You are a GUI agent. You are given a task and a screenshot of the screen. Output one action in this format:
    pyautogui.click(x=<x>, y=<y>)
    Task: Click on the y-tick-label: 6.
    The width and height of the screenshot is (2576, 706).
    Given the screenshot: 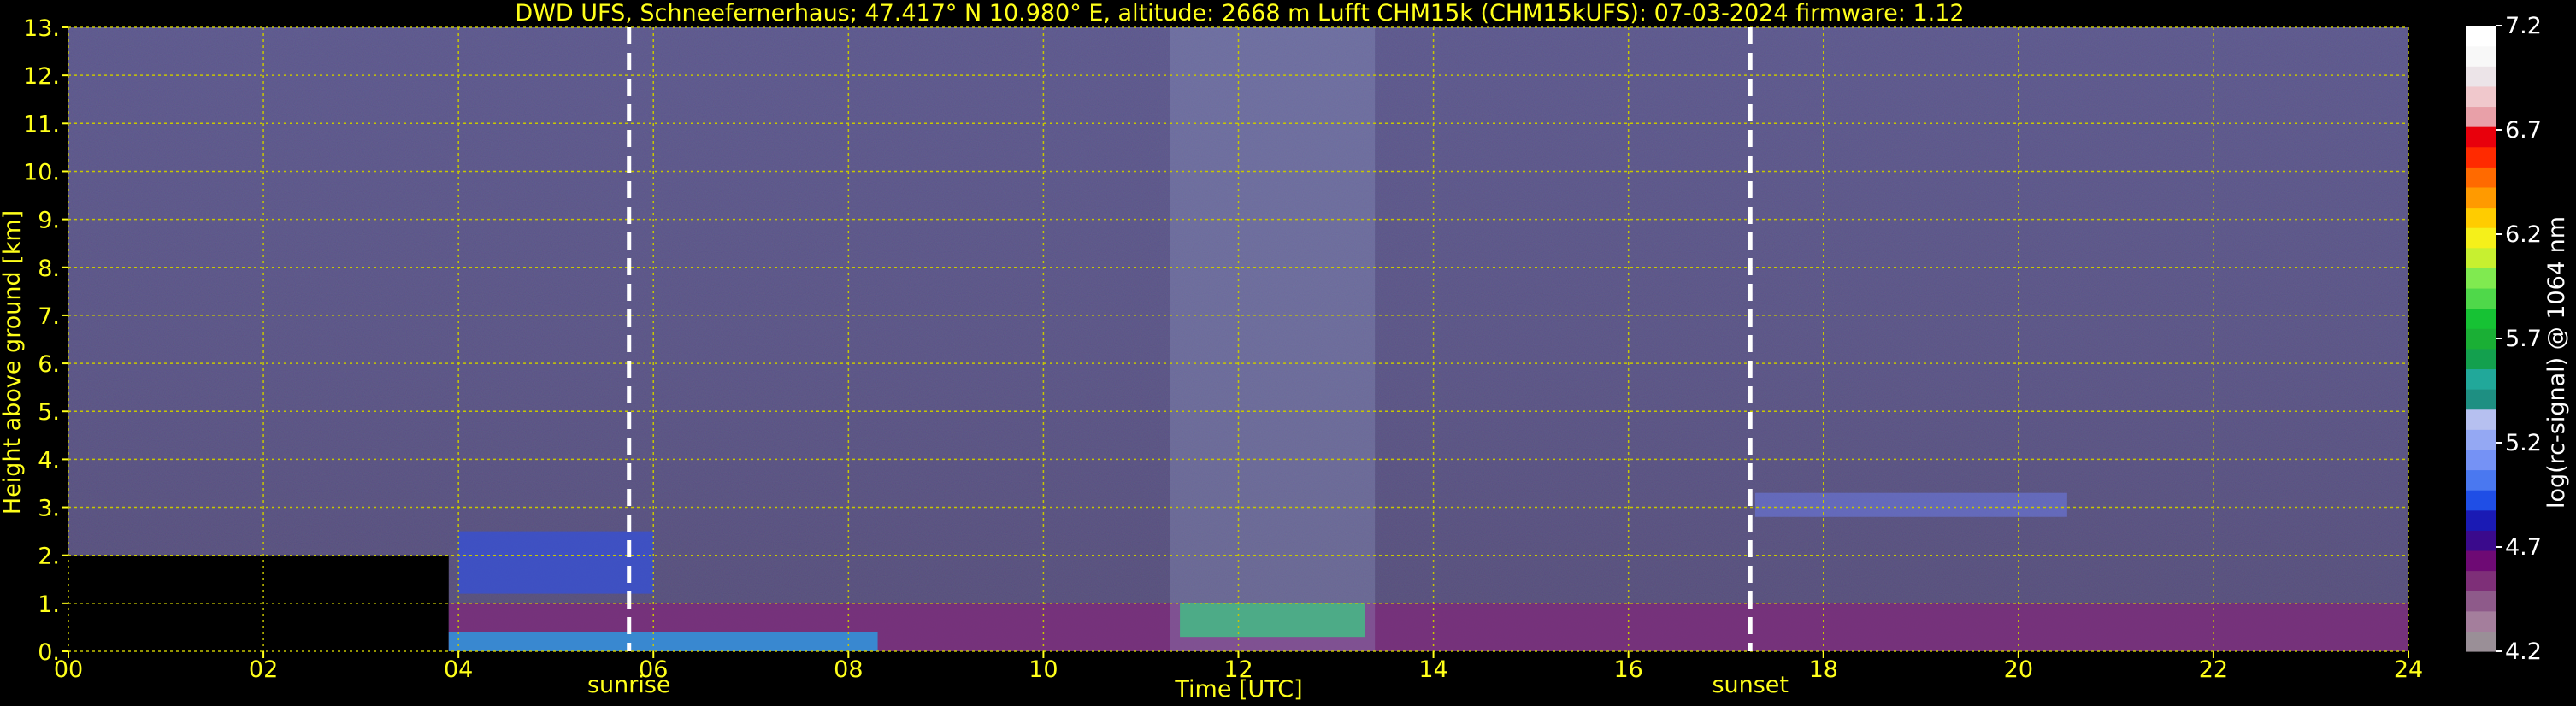 What is the action you would take?
    pyautogui.click(x=49, y=364)
    